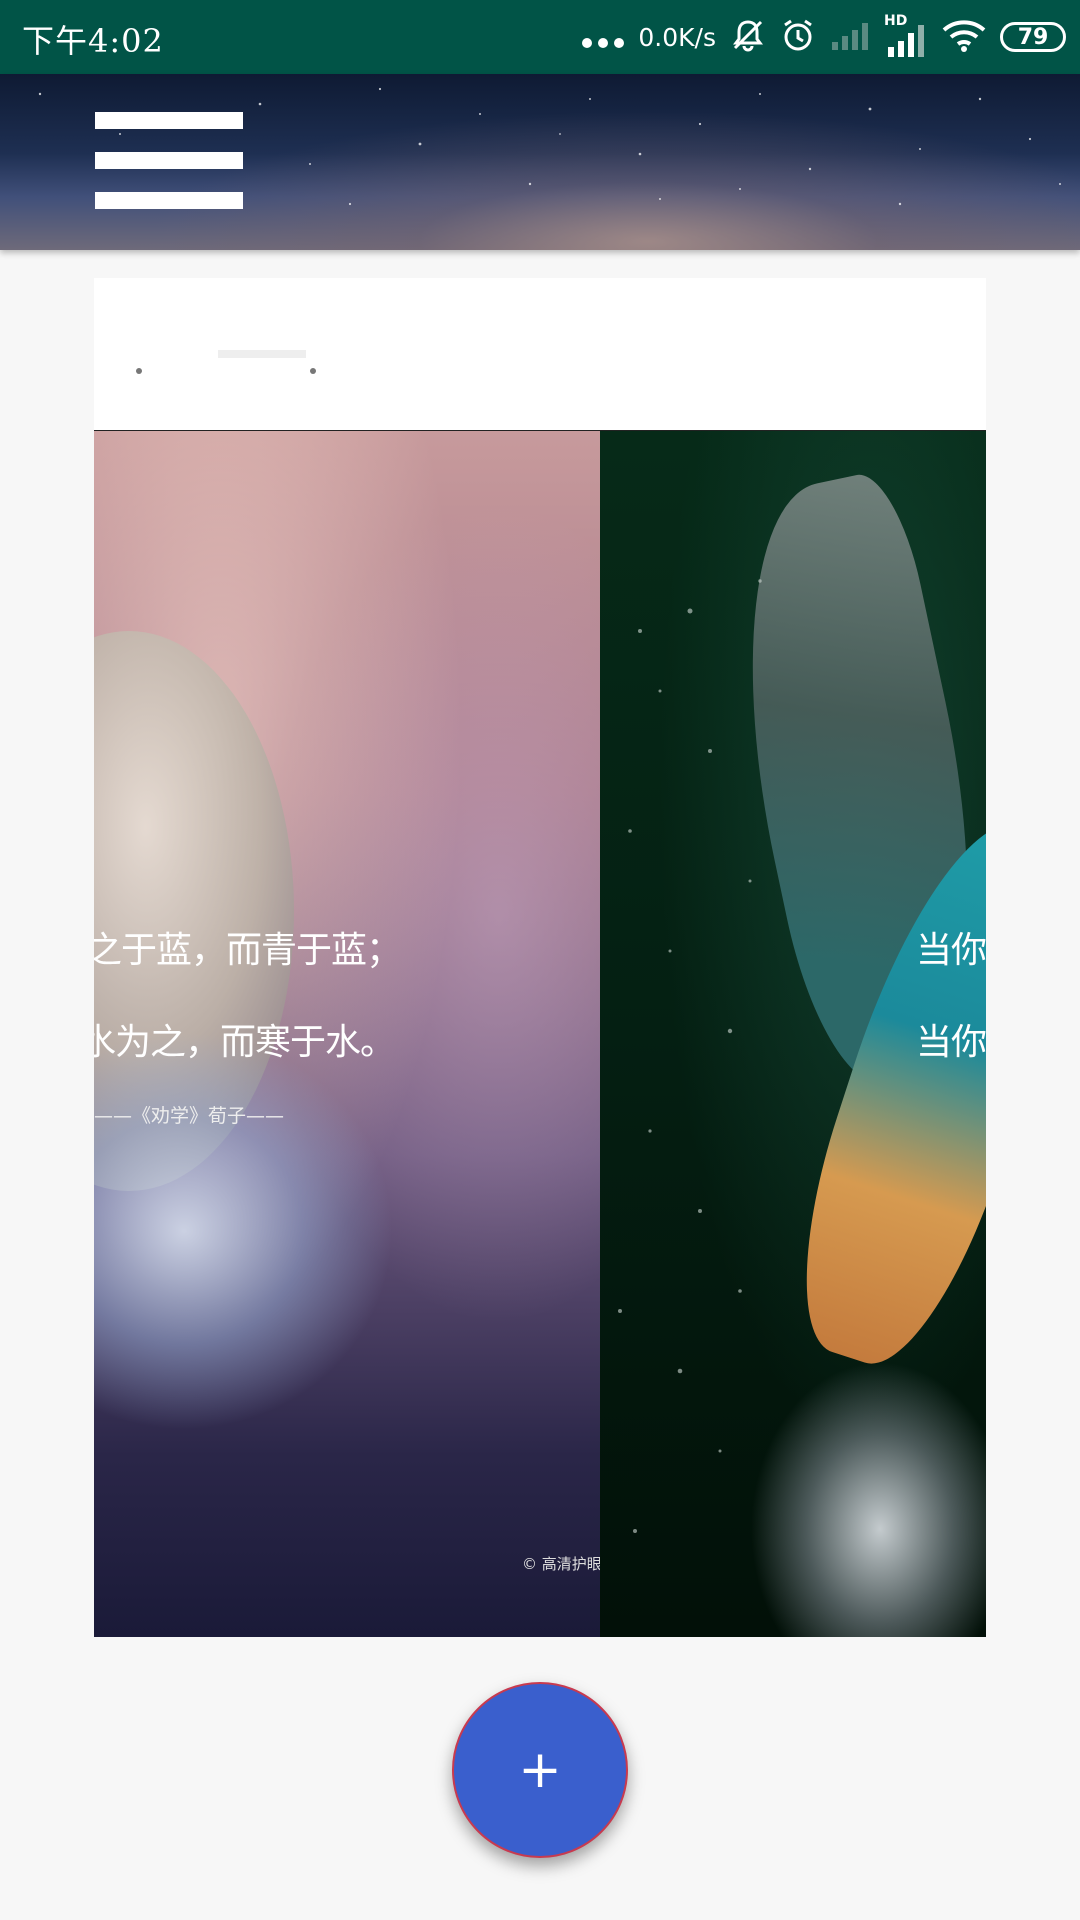 Image resolution: width=1080 pixels, height=1920 pixels. Describe the element at coordinates (798, 37) in the screenshot. I see `alarm-icon` at that location.